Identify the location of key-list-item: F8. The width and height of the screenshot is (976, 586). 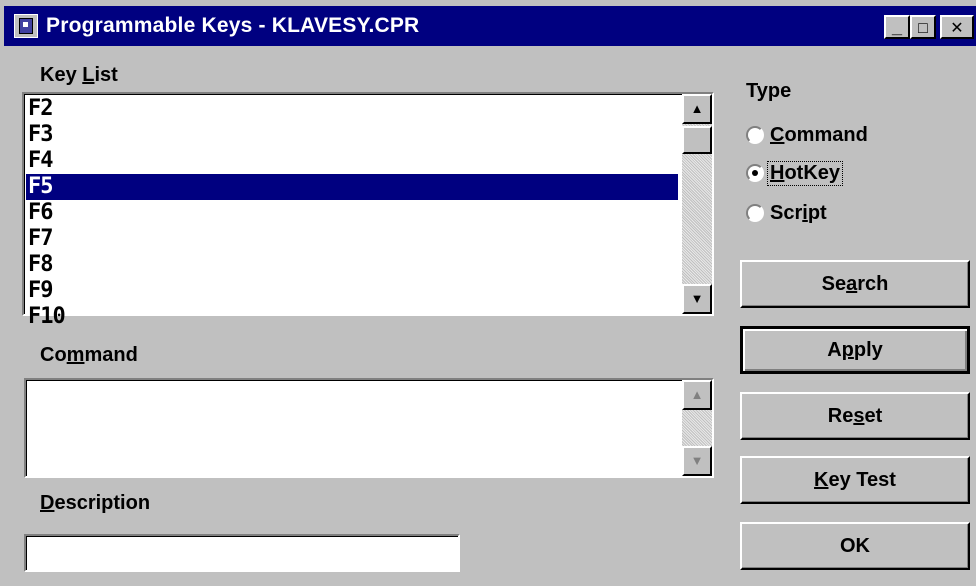
(352, 265).